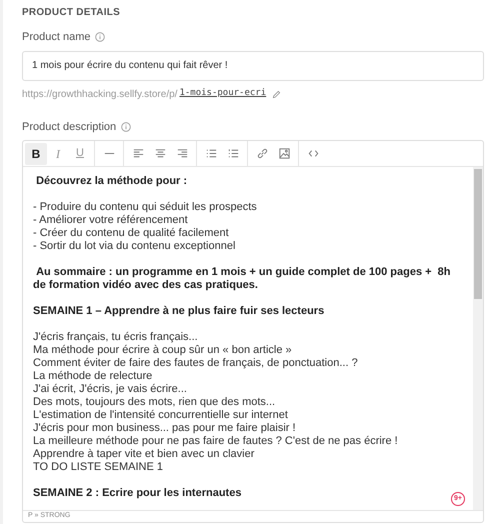 The width and height of the screenshot is (500, 524). Describe the element at coordinates (100, 95) in the screenshot. I see `url-prefix: https://growthhacking.sellfy.store/p/` at that location.